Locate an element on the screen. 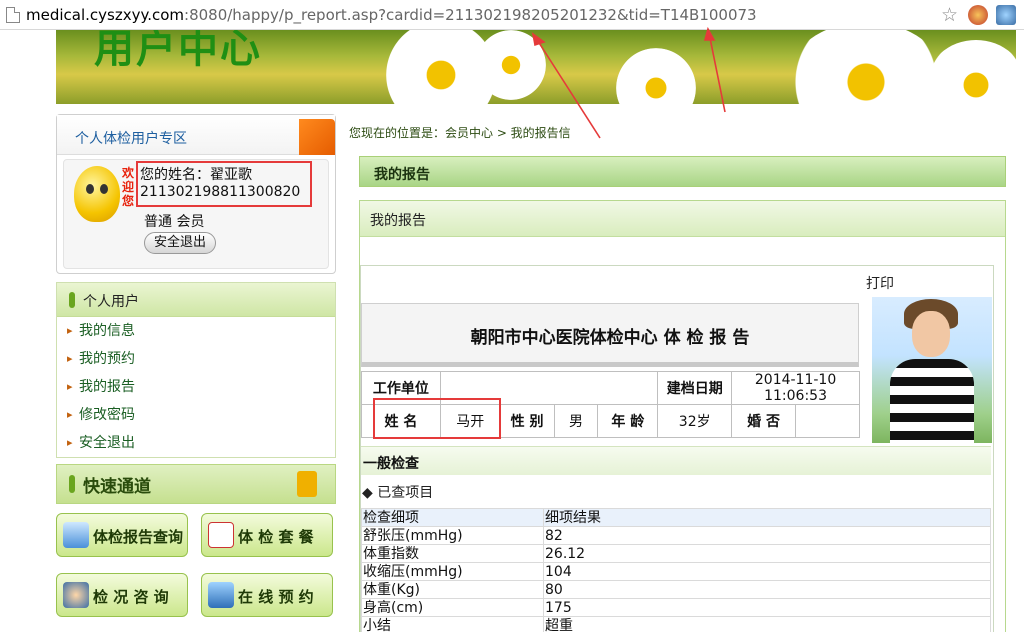 The image size is (1024, 632). menu-item-my-info: 我的信息 is located at coordinates (196, 331).